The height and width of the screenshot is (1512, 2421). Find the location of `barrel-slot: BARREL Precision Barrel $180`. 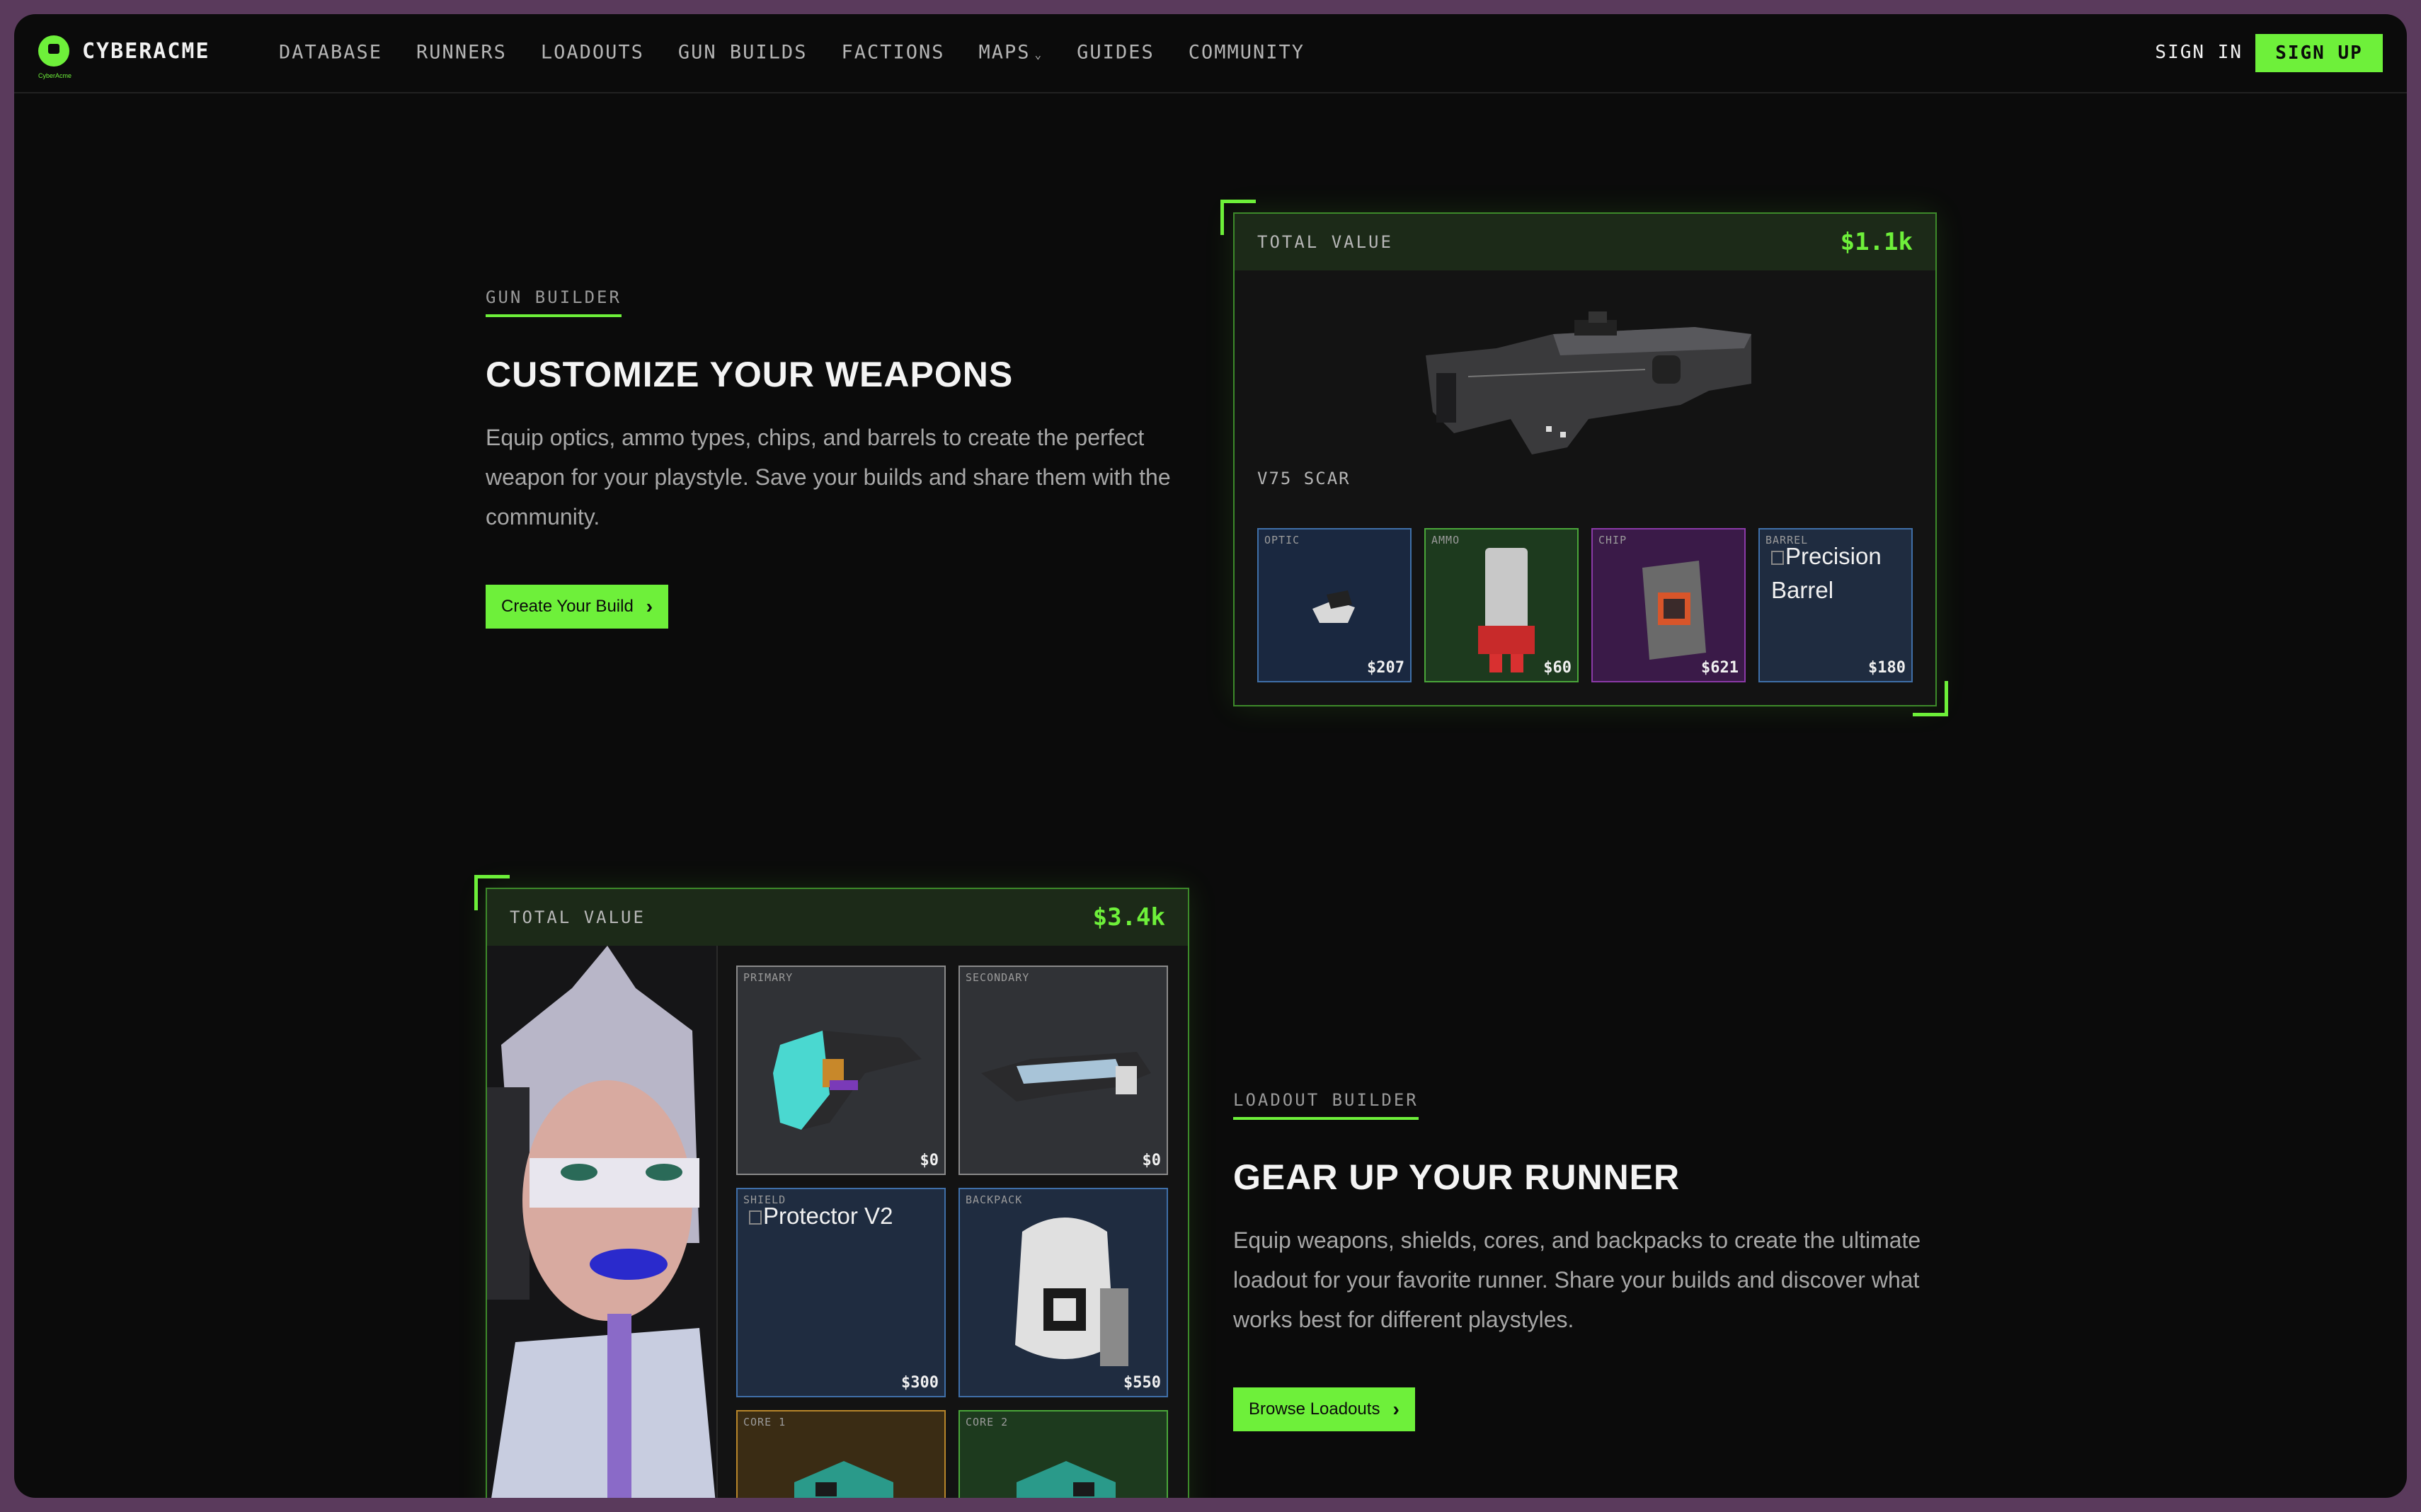

barrel-slot: BARREL Precision Barrel $180 is located at coordinates (1835, 605).